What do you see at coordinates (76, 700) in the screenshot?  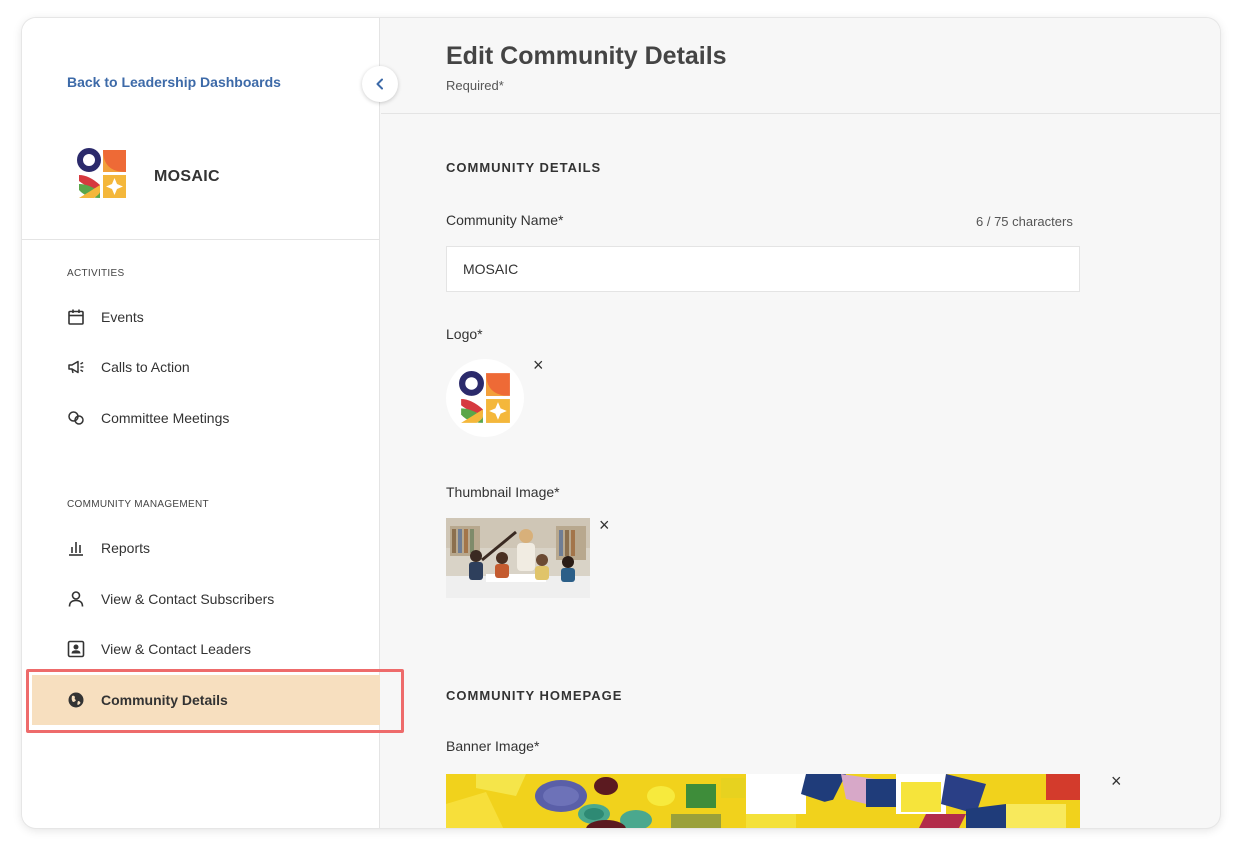 I see `globe-icon` at bounding box center [76, 700].